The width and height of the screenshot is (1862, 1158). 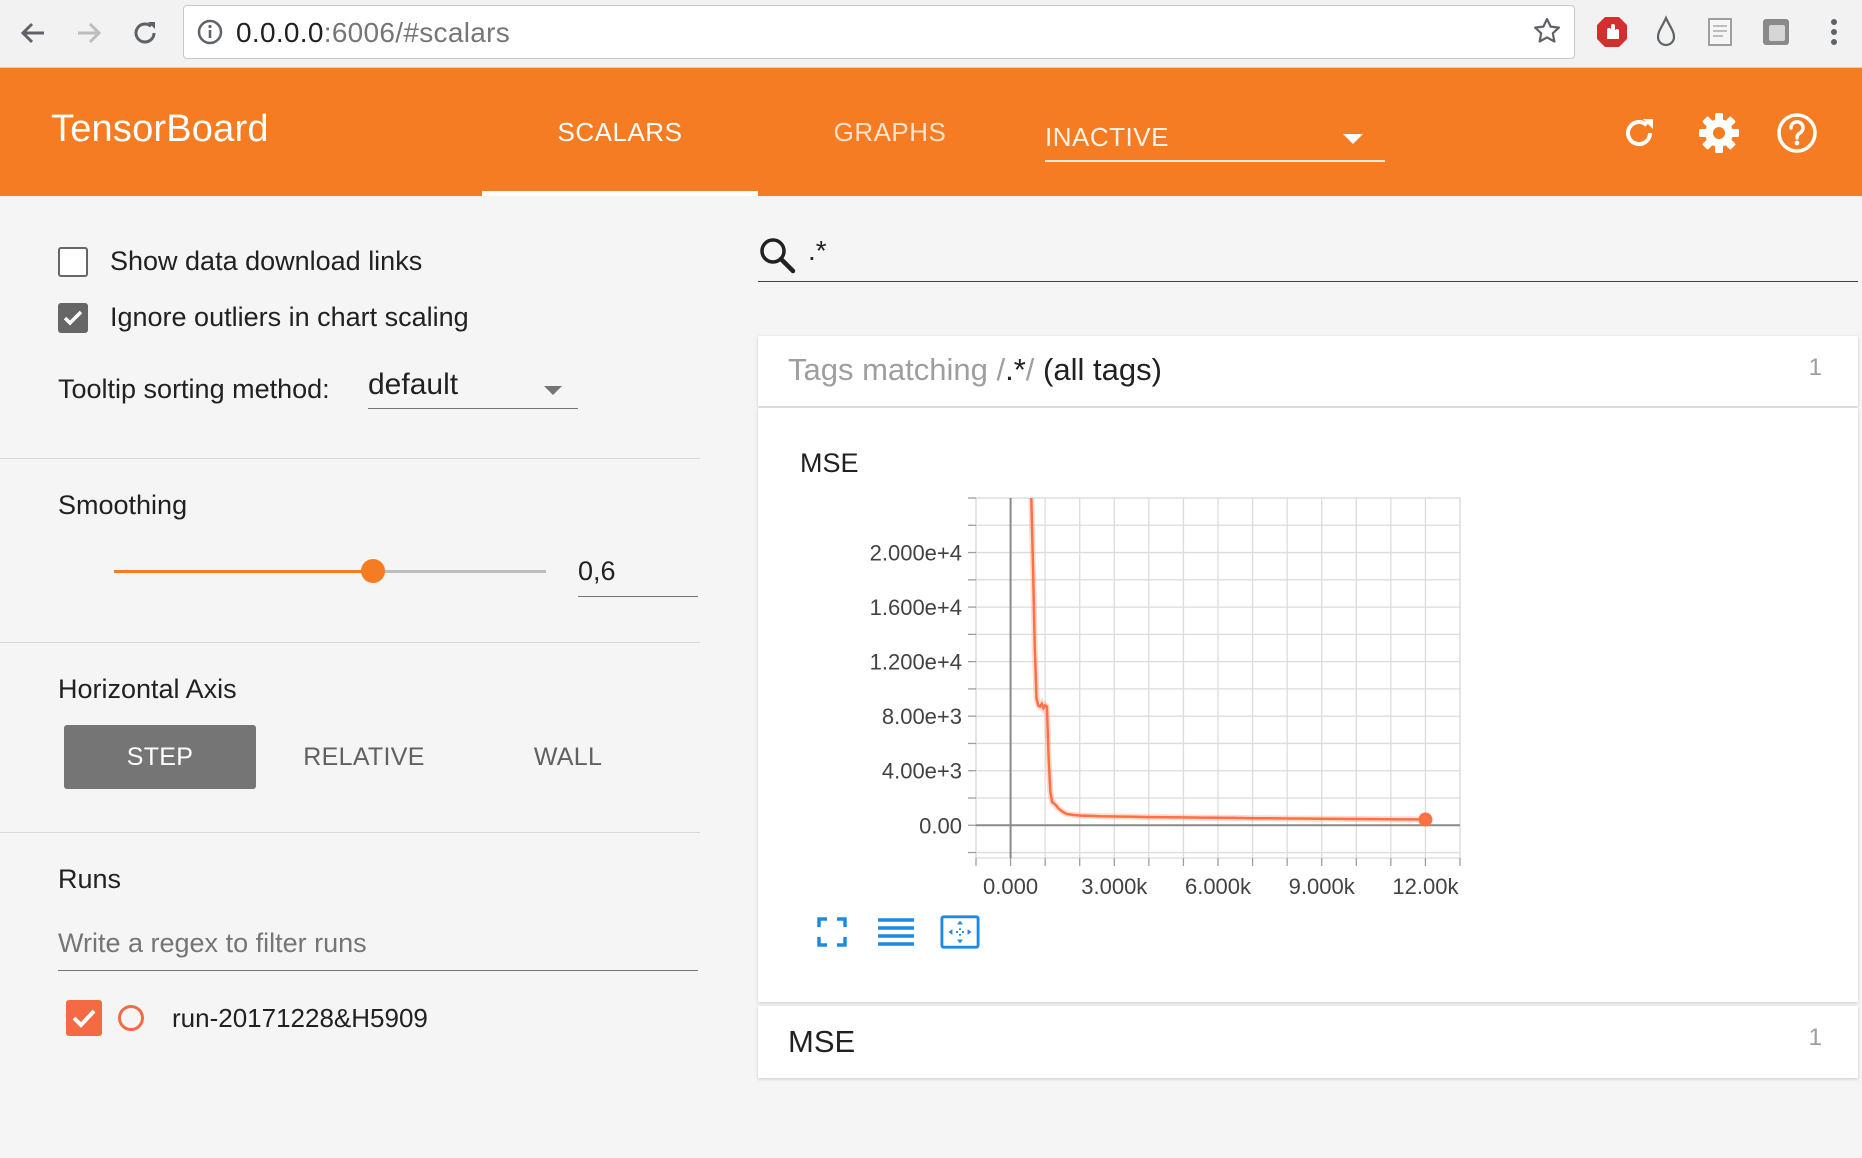 I want to click on runs-title: Runs, so click(x=90, y=879).